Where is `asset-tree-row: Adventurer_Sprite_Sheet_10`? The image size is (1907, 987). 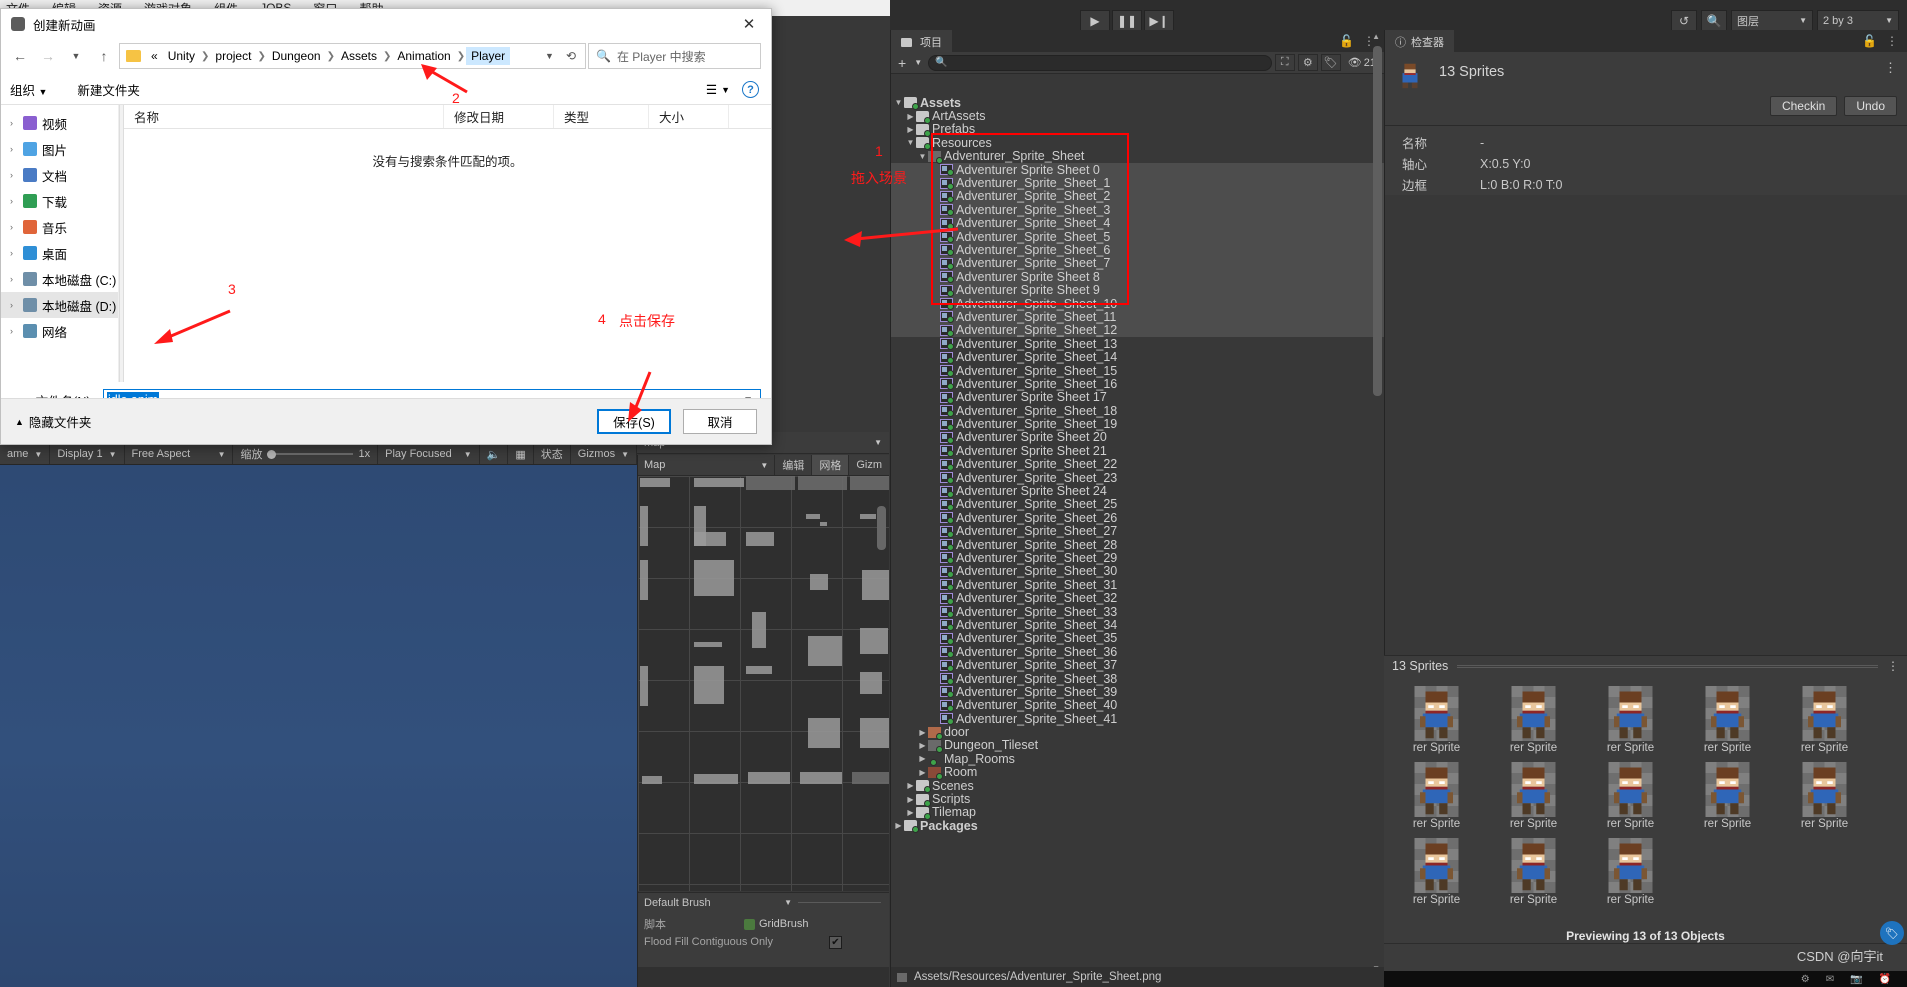
asset-tree-row: Adventurer_Sprite_Sheet_10 is located at coordinates (1137, 304).